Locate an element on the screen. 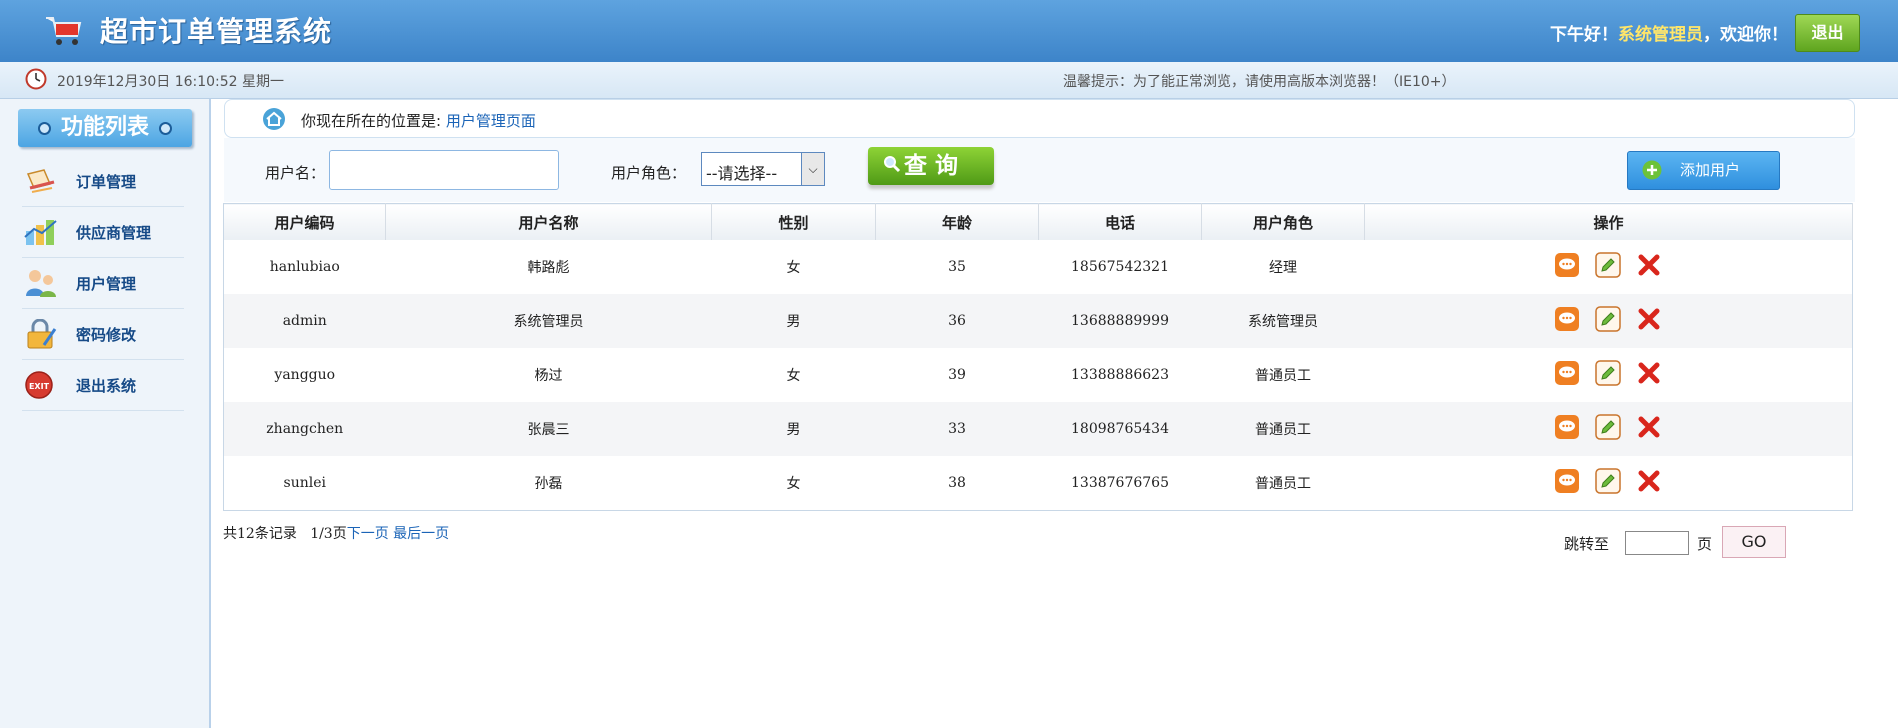  shopping-cart-icon is located at coordinates (64, 31).